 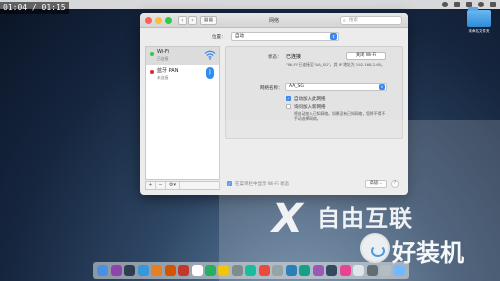 What do you see at coordinates (275, 57) in the screenshot?
I see `status-label: 状态：` at bounding box center [275, 57].